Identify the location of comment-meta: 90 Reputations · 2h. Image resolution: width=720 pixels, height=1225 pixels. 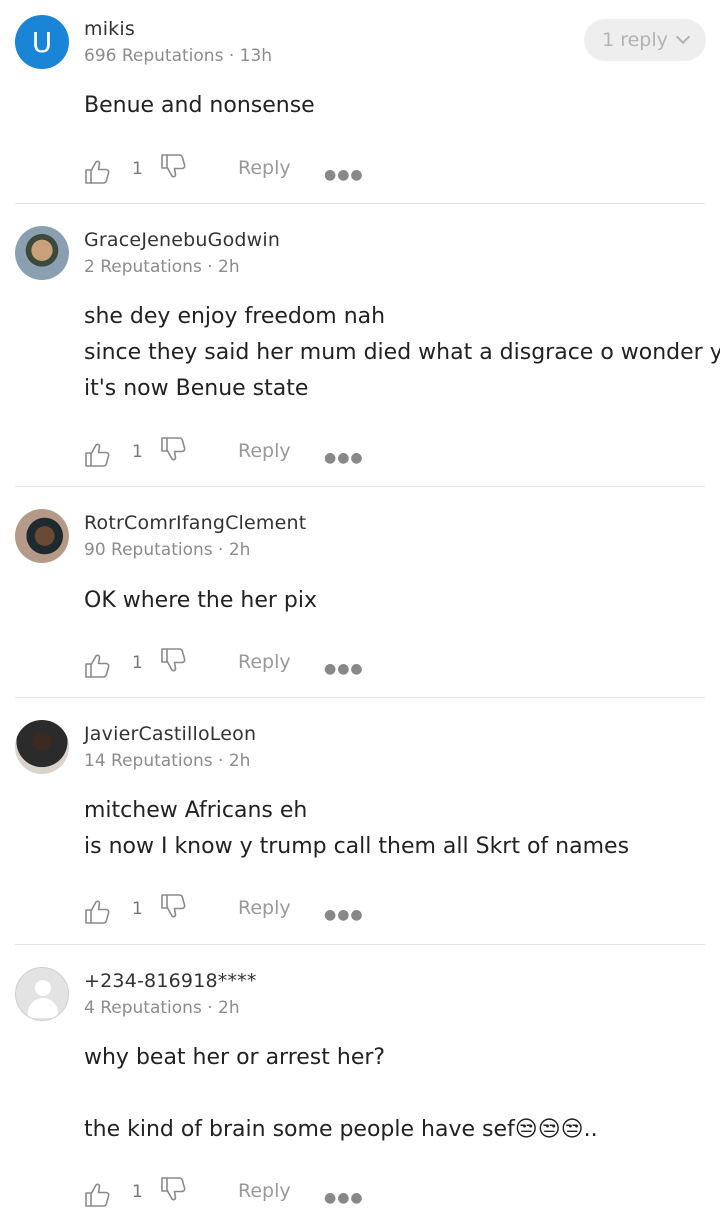
(167, 550).